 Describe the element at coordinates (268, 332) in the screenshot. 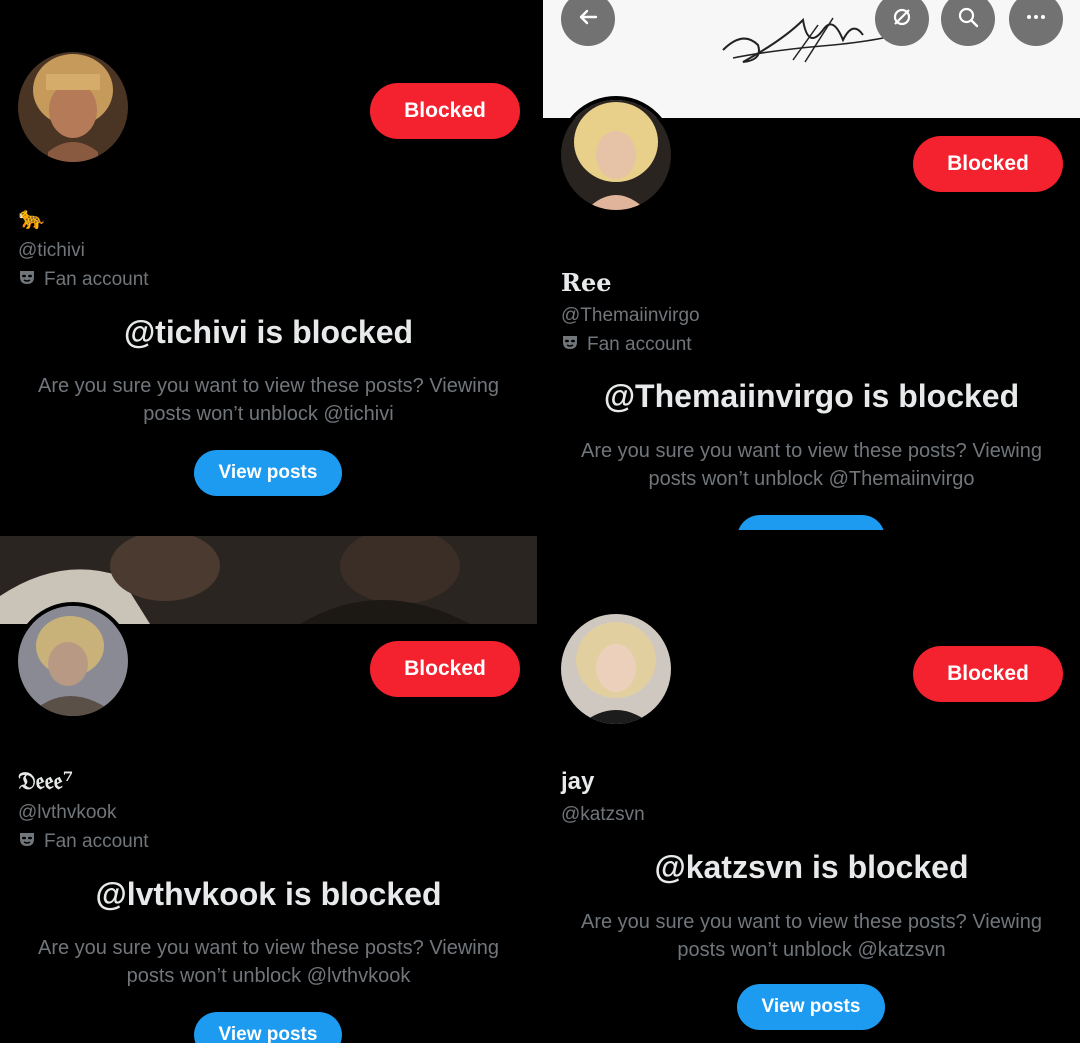

I see `blocked-title: @tichivi is blocked` at that location.